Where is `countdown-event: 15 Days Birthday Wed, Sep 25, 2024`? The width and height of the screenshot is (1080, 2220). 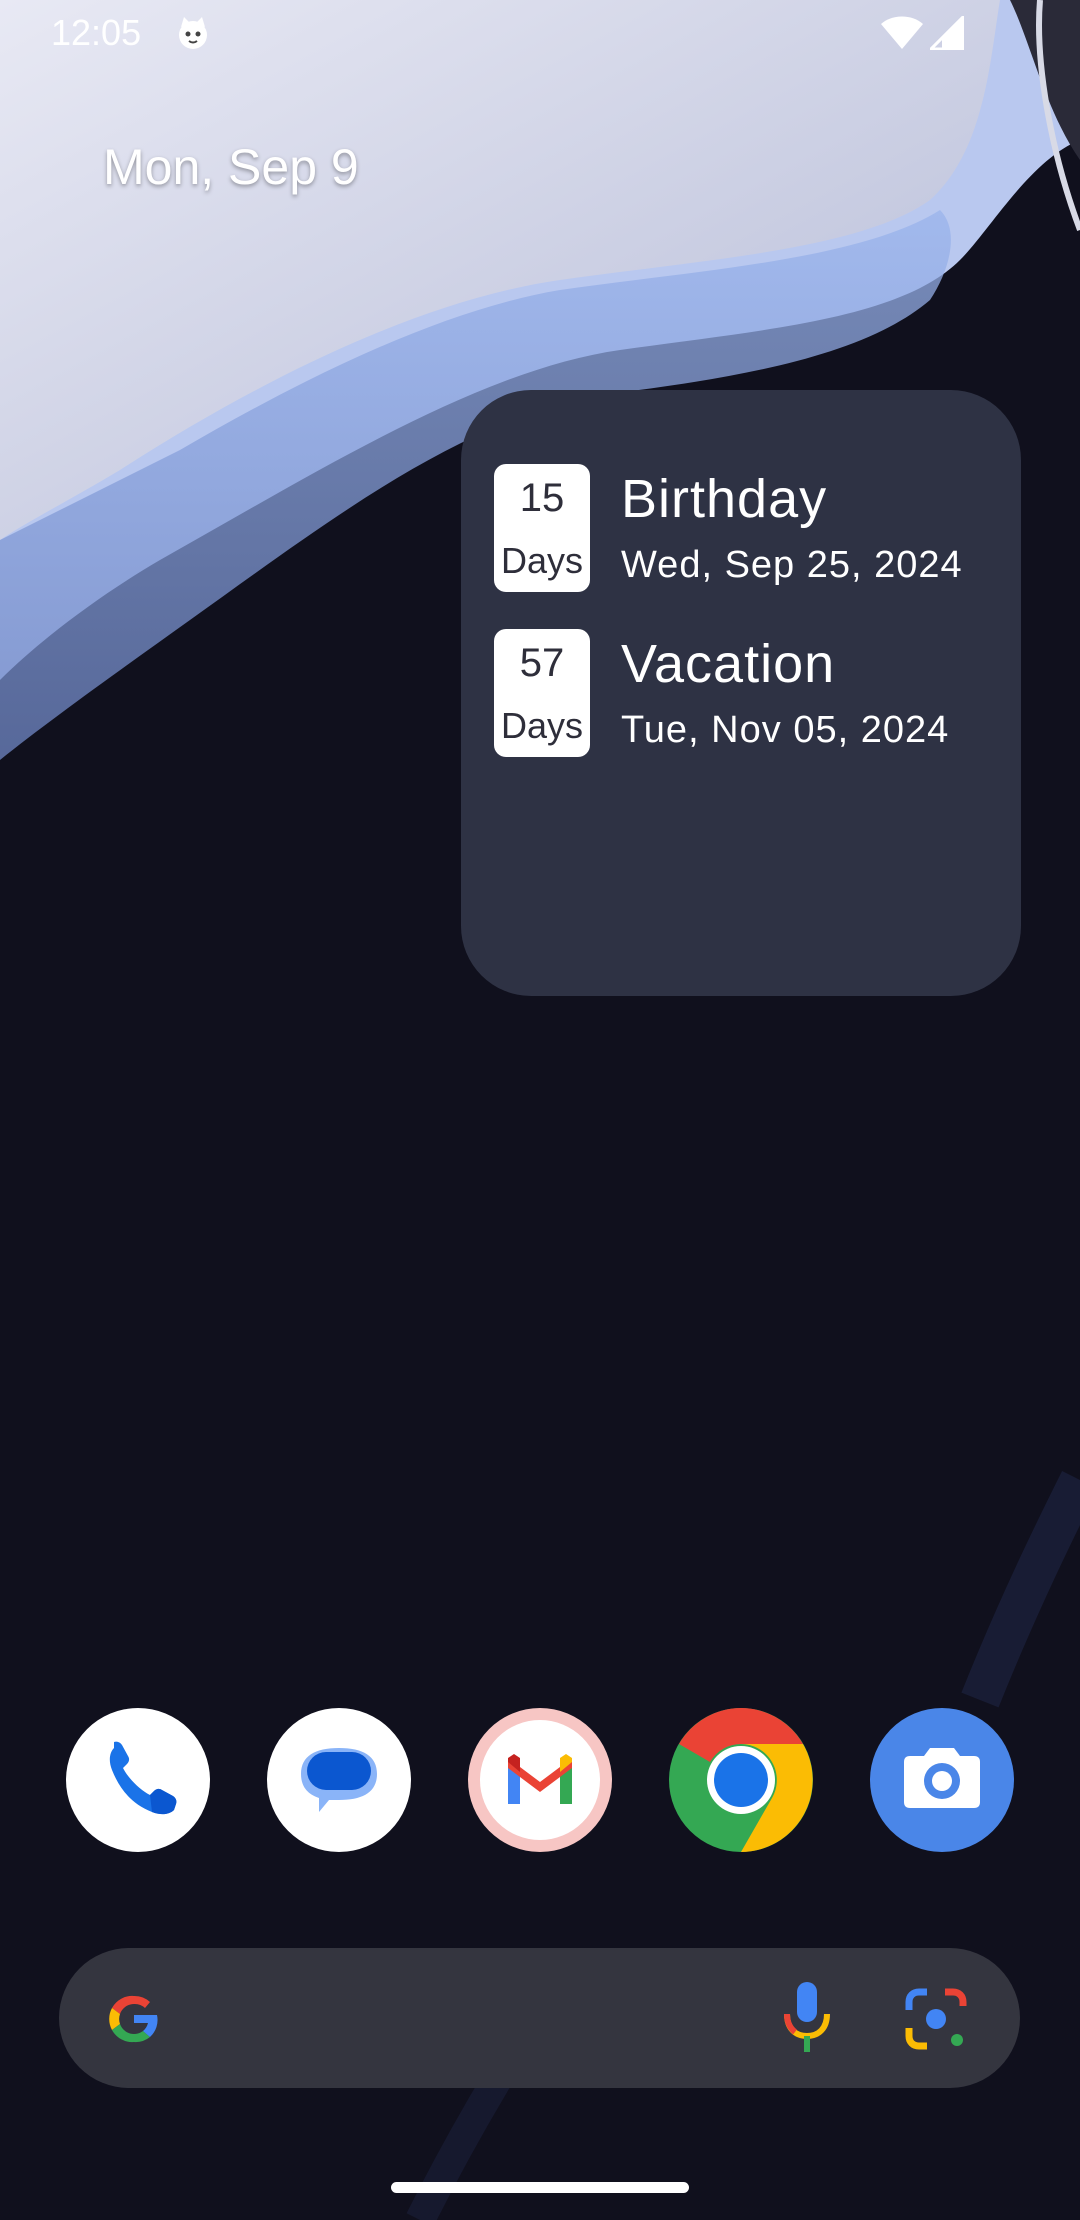 countdown-event: 15 Days Birthday Wed, Sep 25, 2024 is located at coordinates (754, 529).